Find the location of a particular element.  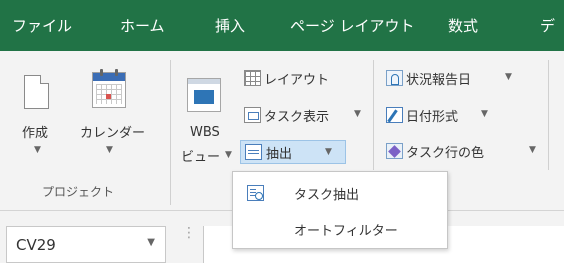

create-label: 作成 is located at coordinates (35, 133).